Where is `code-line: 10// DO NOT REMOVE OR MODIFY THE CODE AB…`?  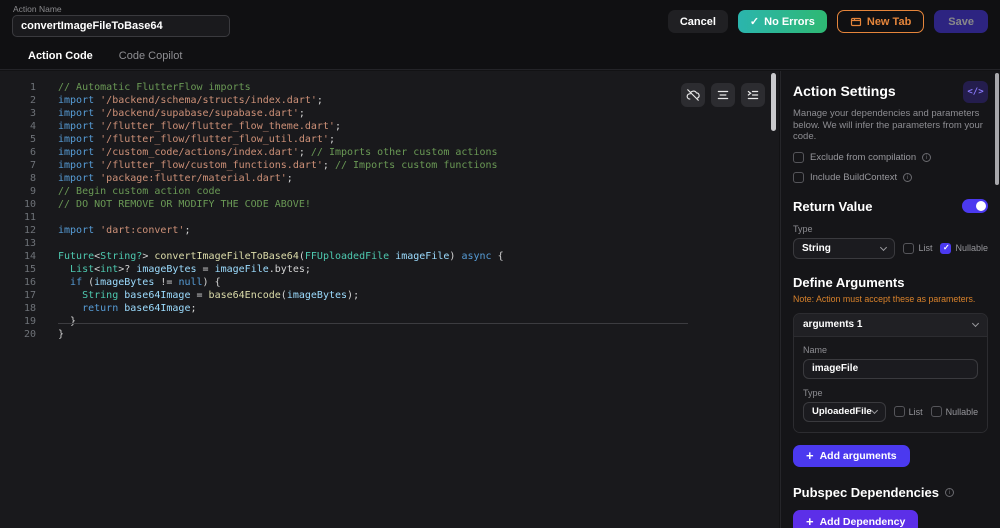
code-line: 10// DO NOT REMOVE OR MODIFY THE CODE AB… is located at coordinates (389, 204).